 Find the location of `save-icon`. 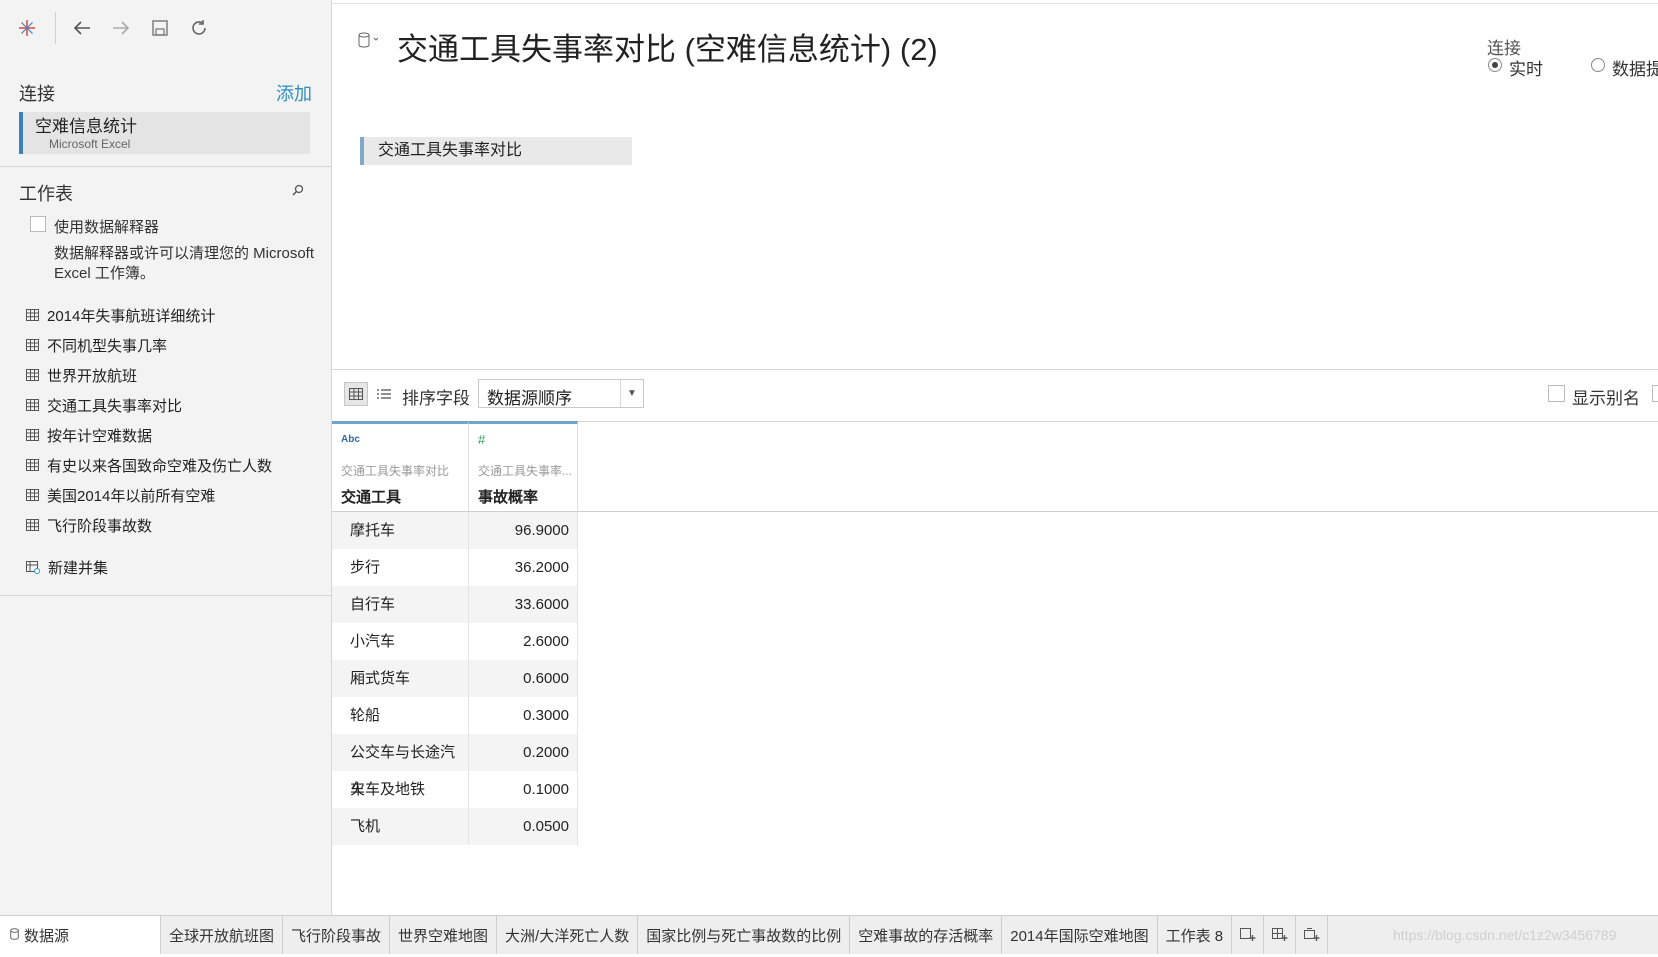

save-icon is located at coordinates (160, 28).